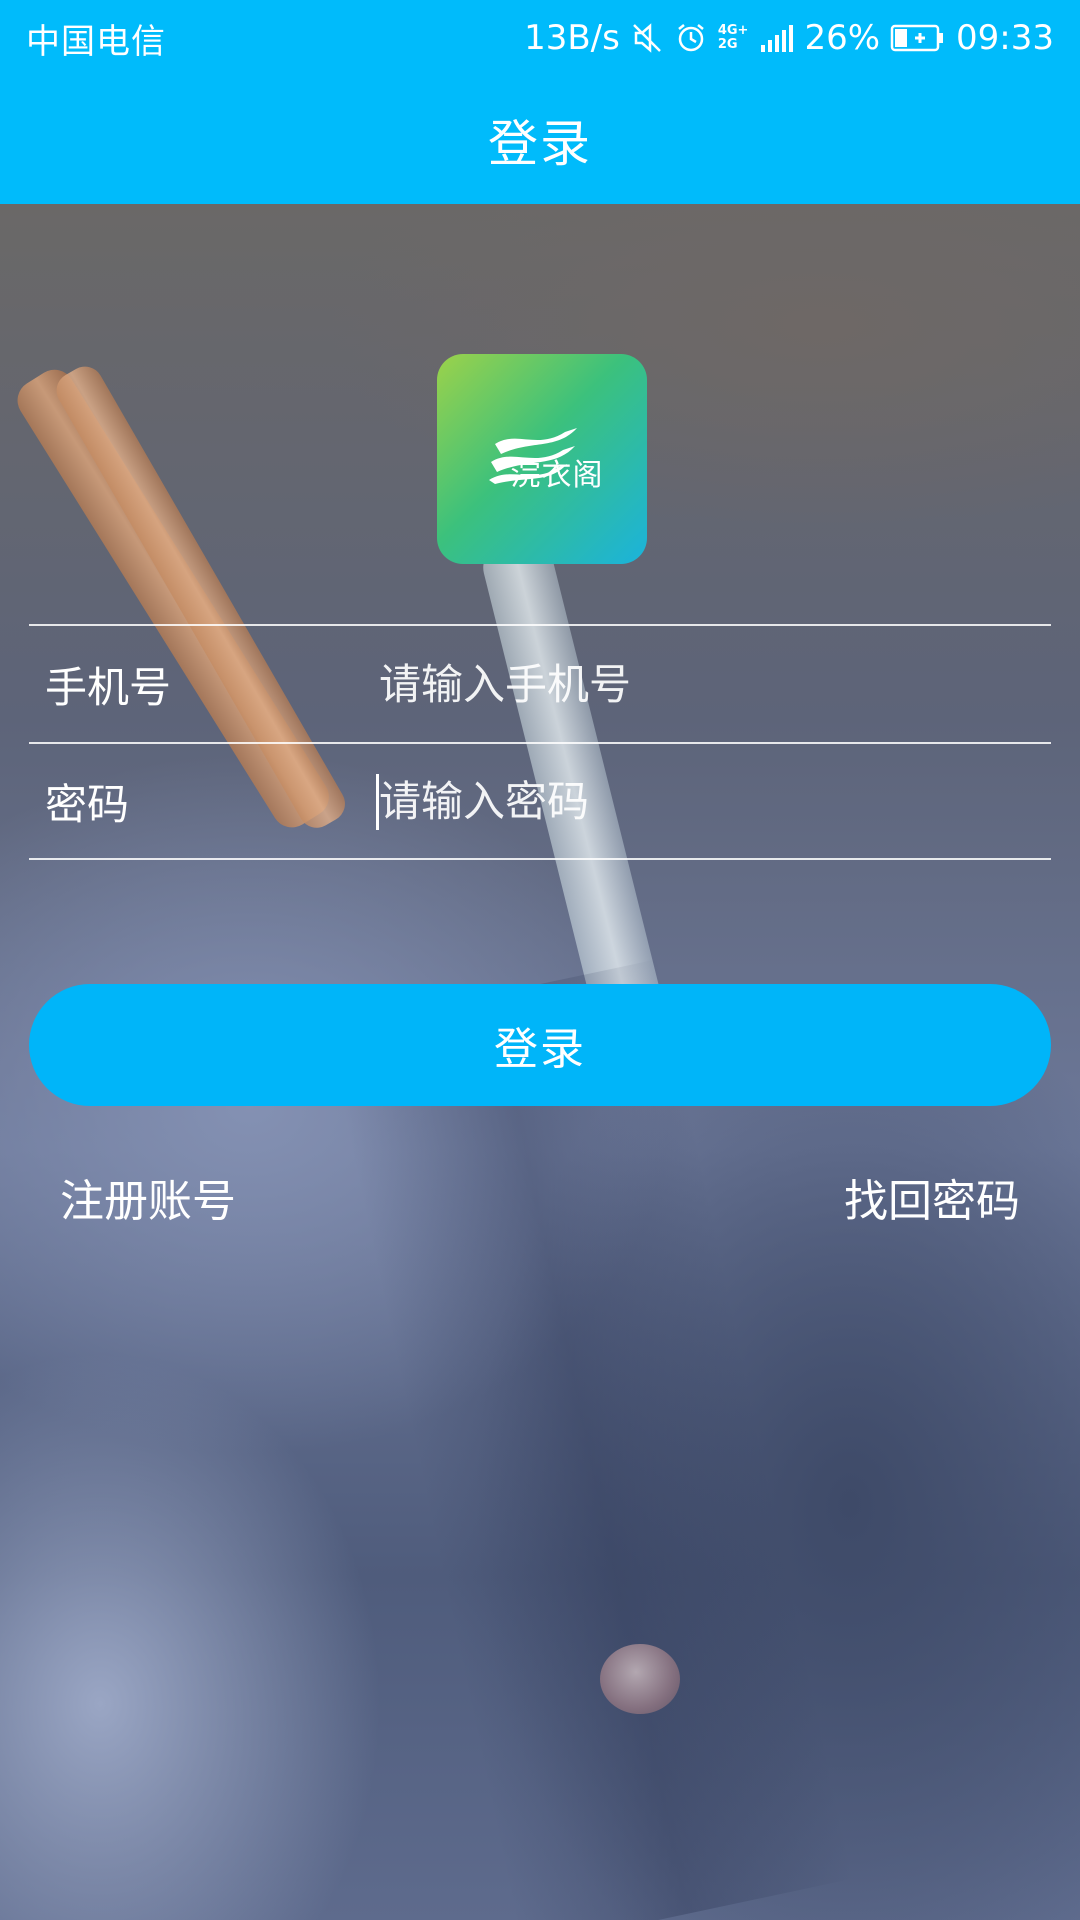 The height and width of the screenshot is (1920, 1080). What do you see at coordinates (1005, 38) in the screenshot?
I see `clock: 09:33` at bounding box center [1005, 38].